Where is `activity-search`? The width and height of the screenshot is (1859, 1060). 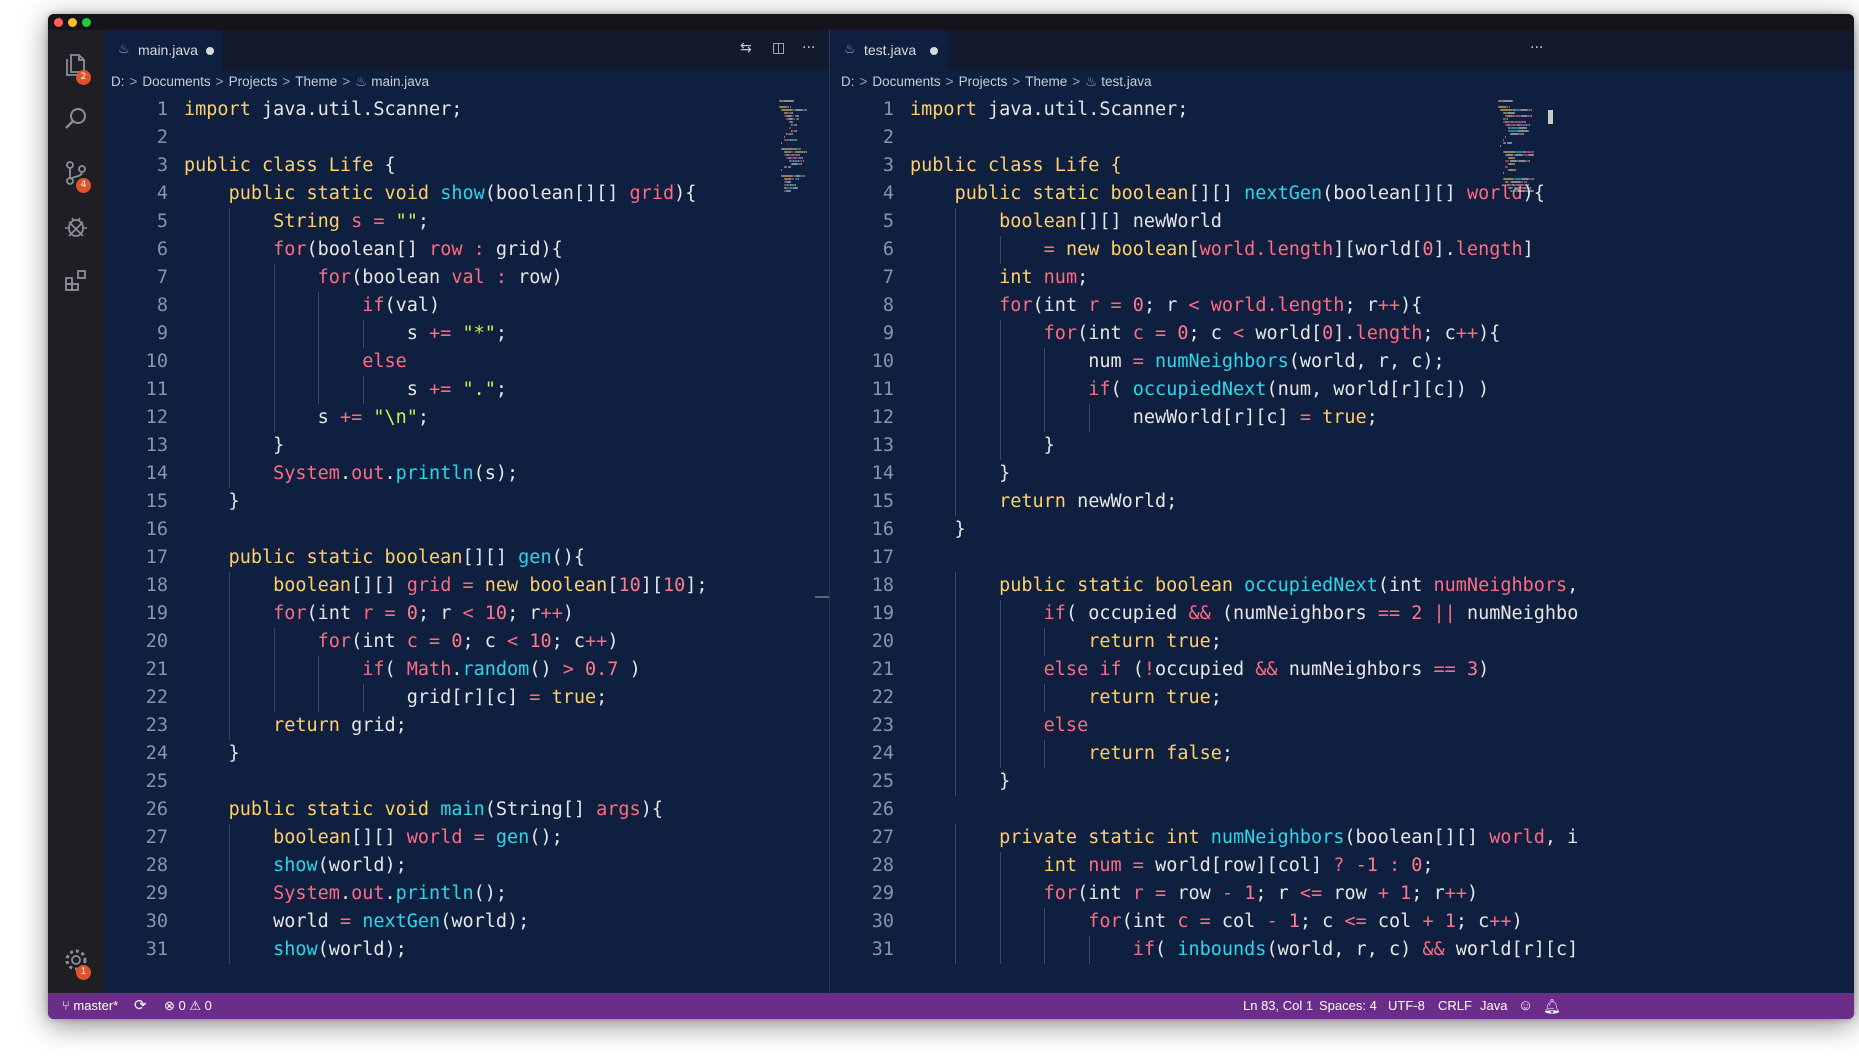
activity-search is located at coordinates (76, 119).